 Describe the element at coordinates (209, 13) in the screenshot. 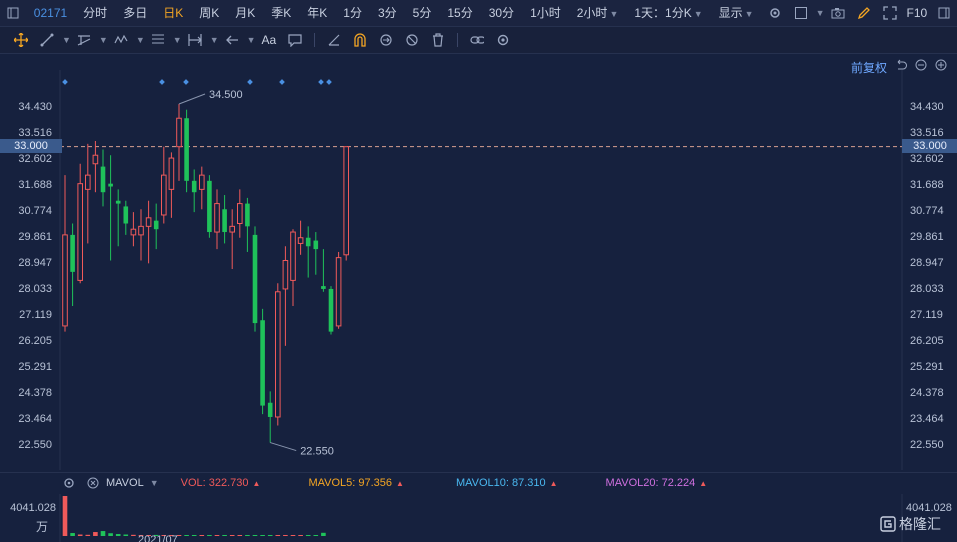

I see `tab-period-week: 周K` at that location.